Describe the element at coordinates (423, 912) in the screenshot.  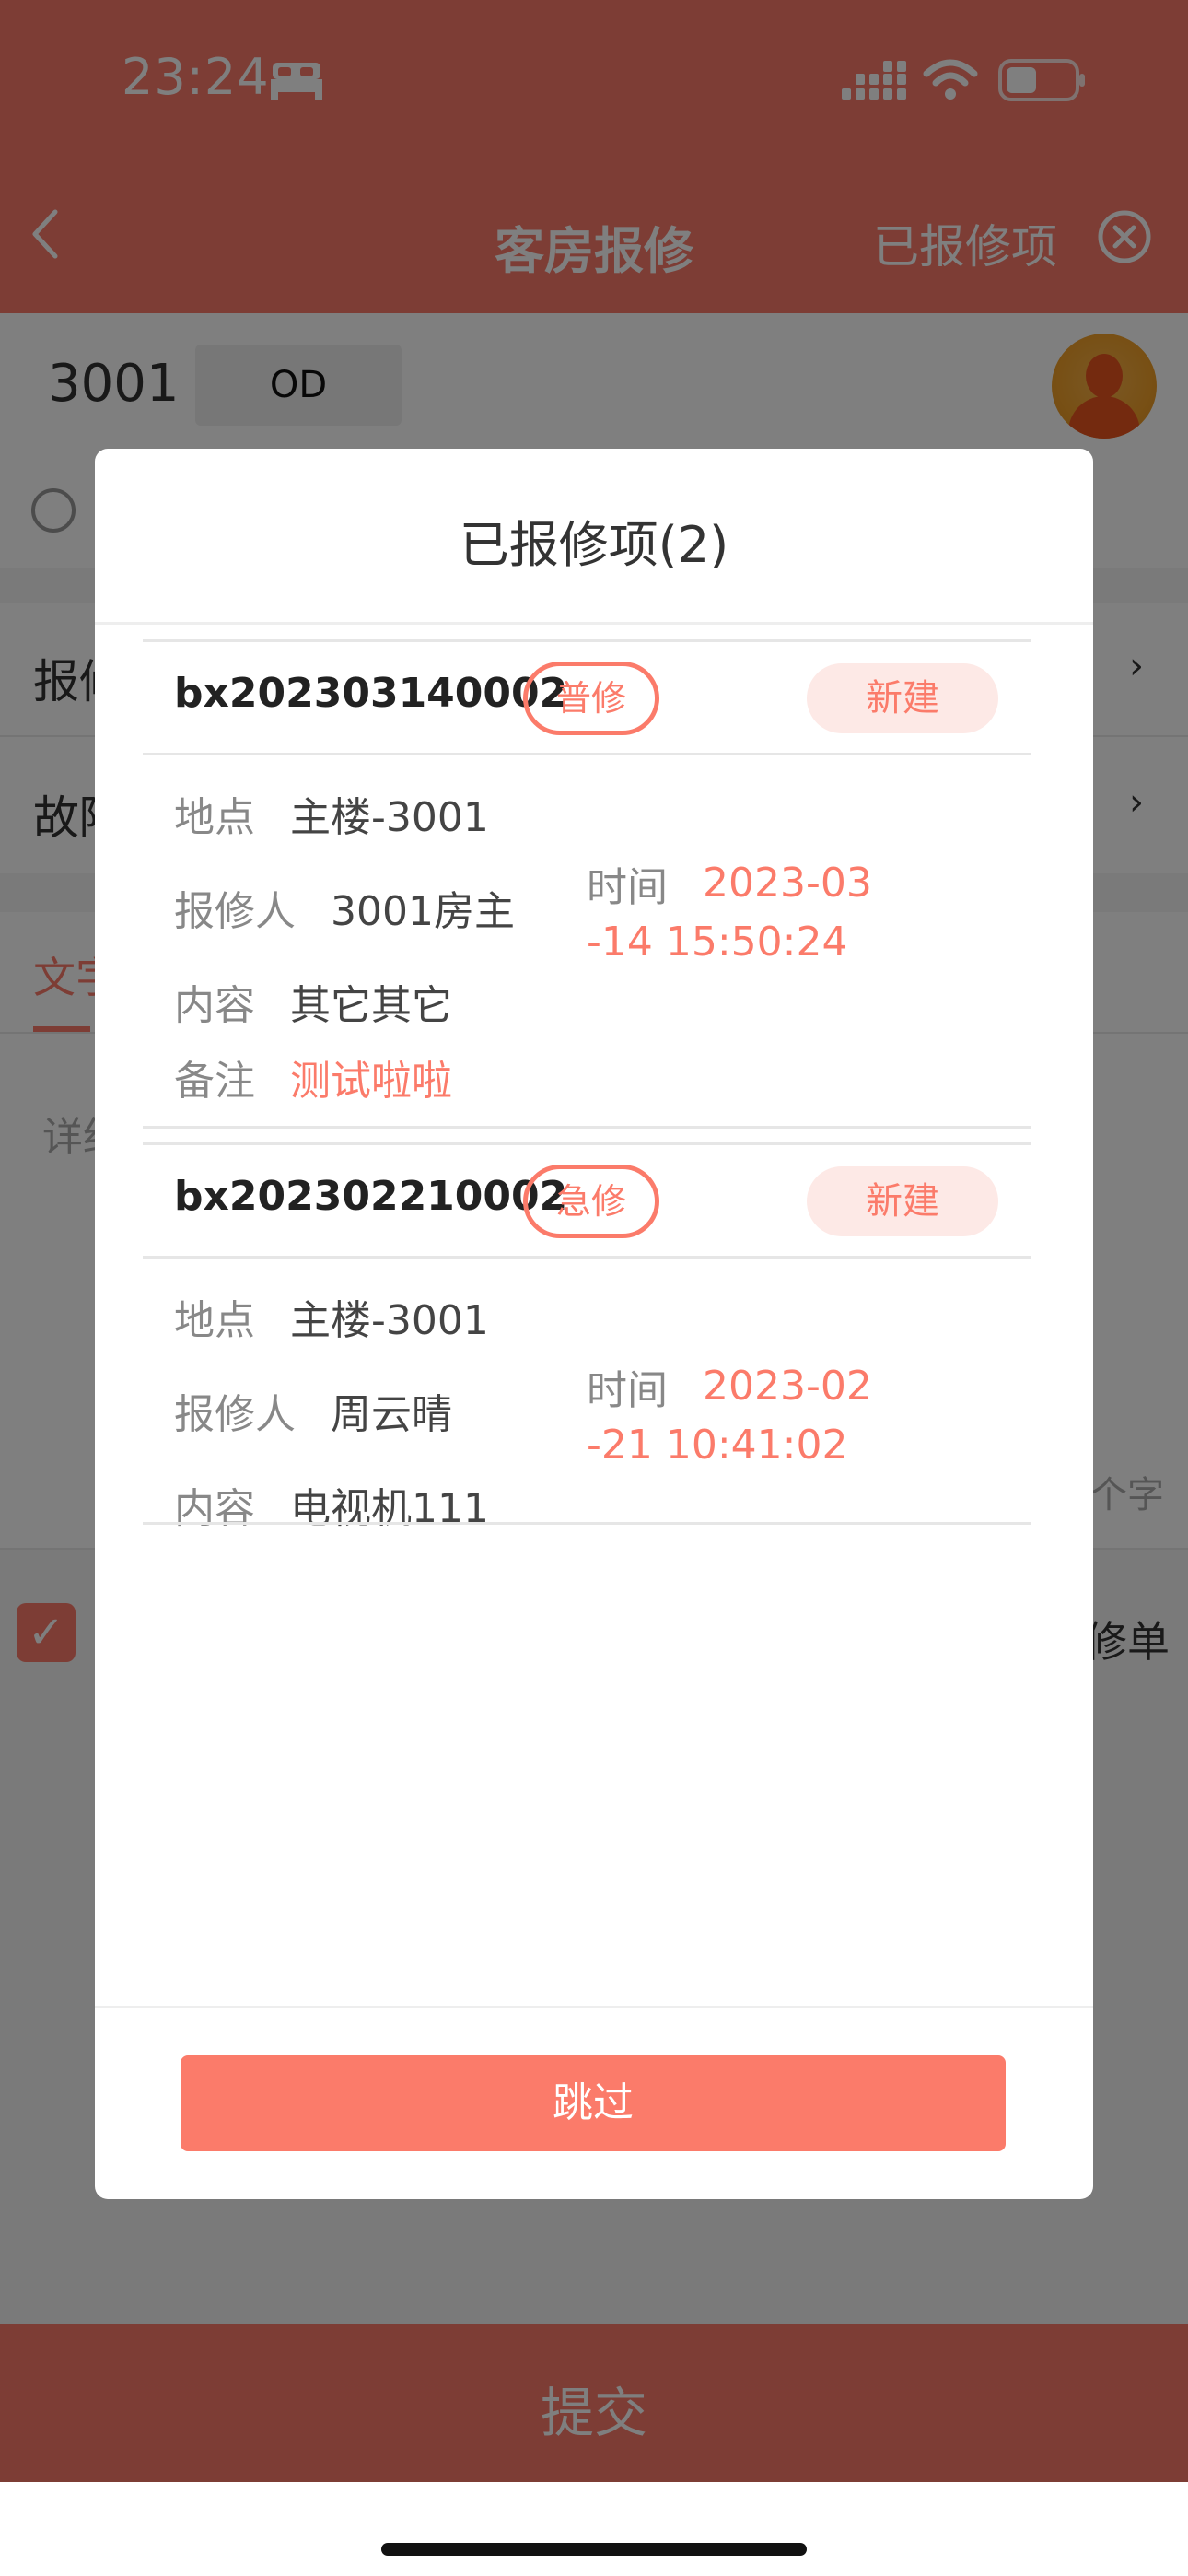
I see `reporter-value: 3001房主` at that location.